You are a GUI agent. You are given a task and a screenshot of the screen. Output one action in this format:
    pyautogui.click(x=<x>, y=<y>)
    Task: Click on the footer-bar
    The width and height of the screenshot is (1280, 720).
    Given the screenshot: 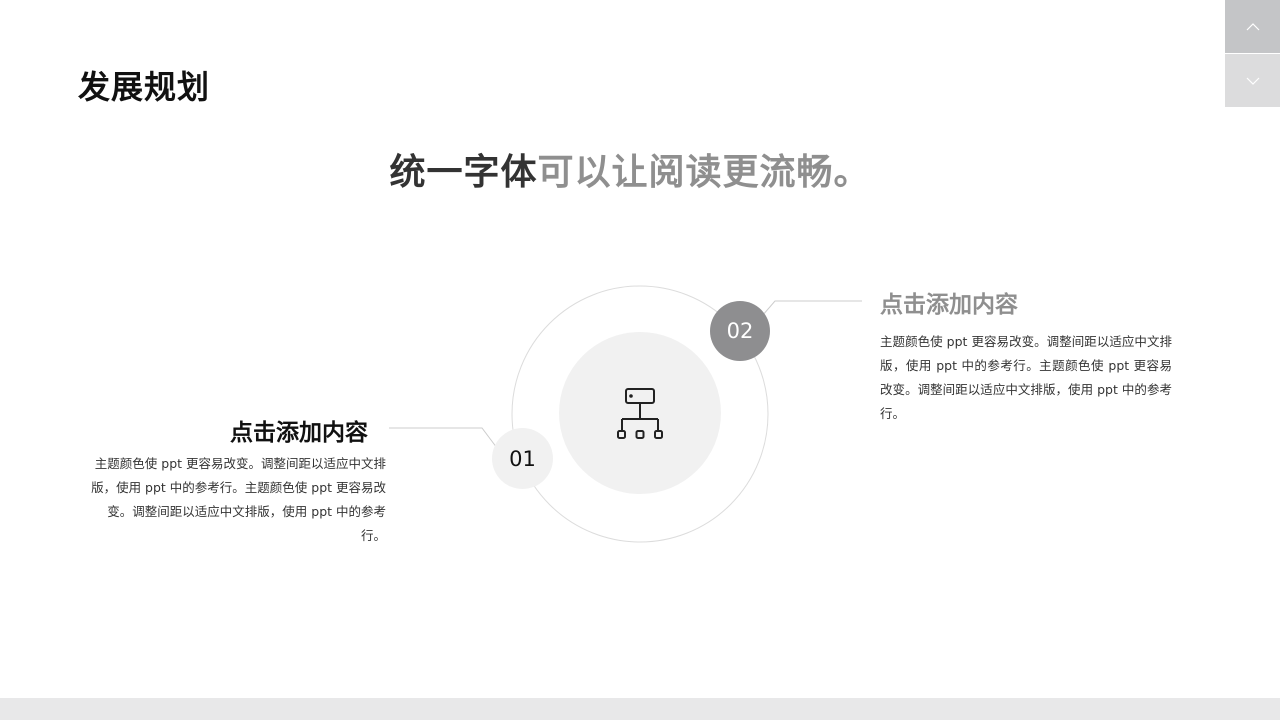 What is the action you would take?
    pyautogui.click(x=640, y=709)
    